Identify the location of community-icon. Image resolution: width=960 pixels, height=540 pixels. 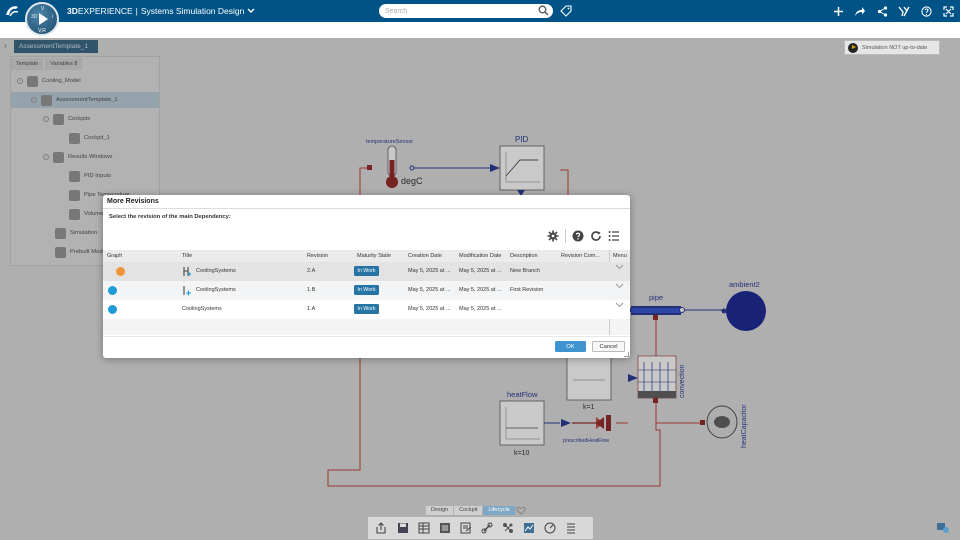
(904, 11).